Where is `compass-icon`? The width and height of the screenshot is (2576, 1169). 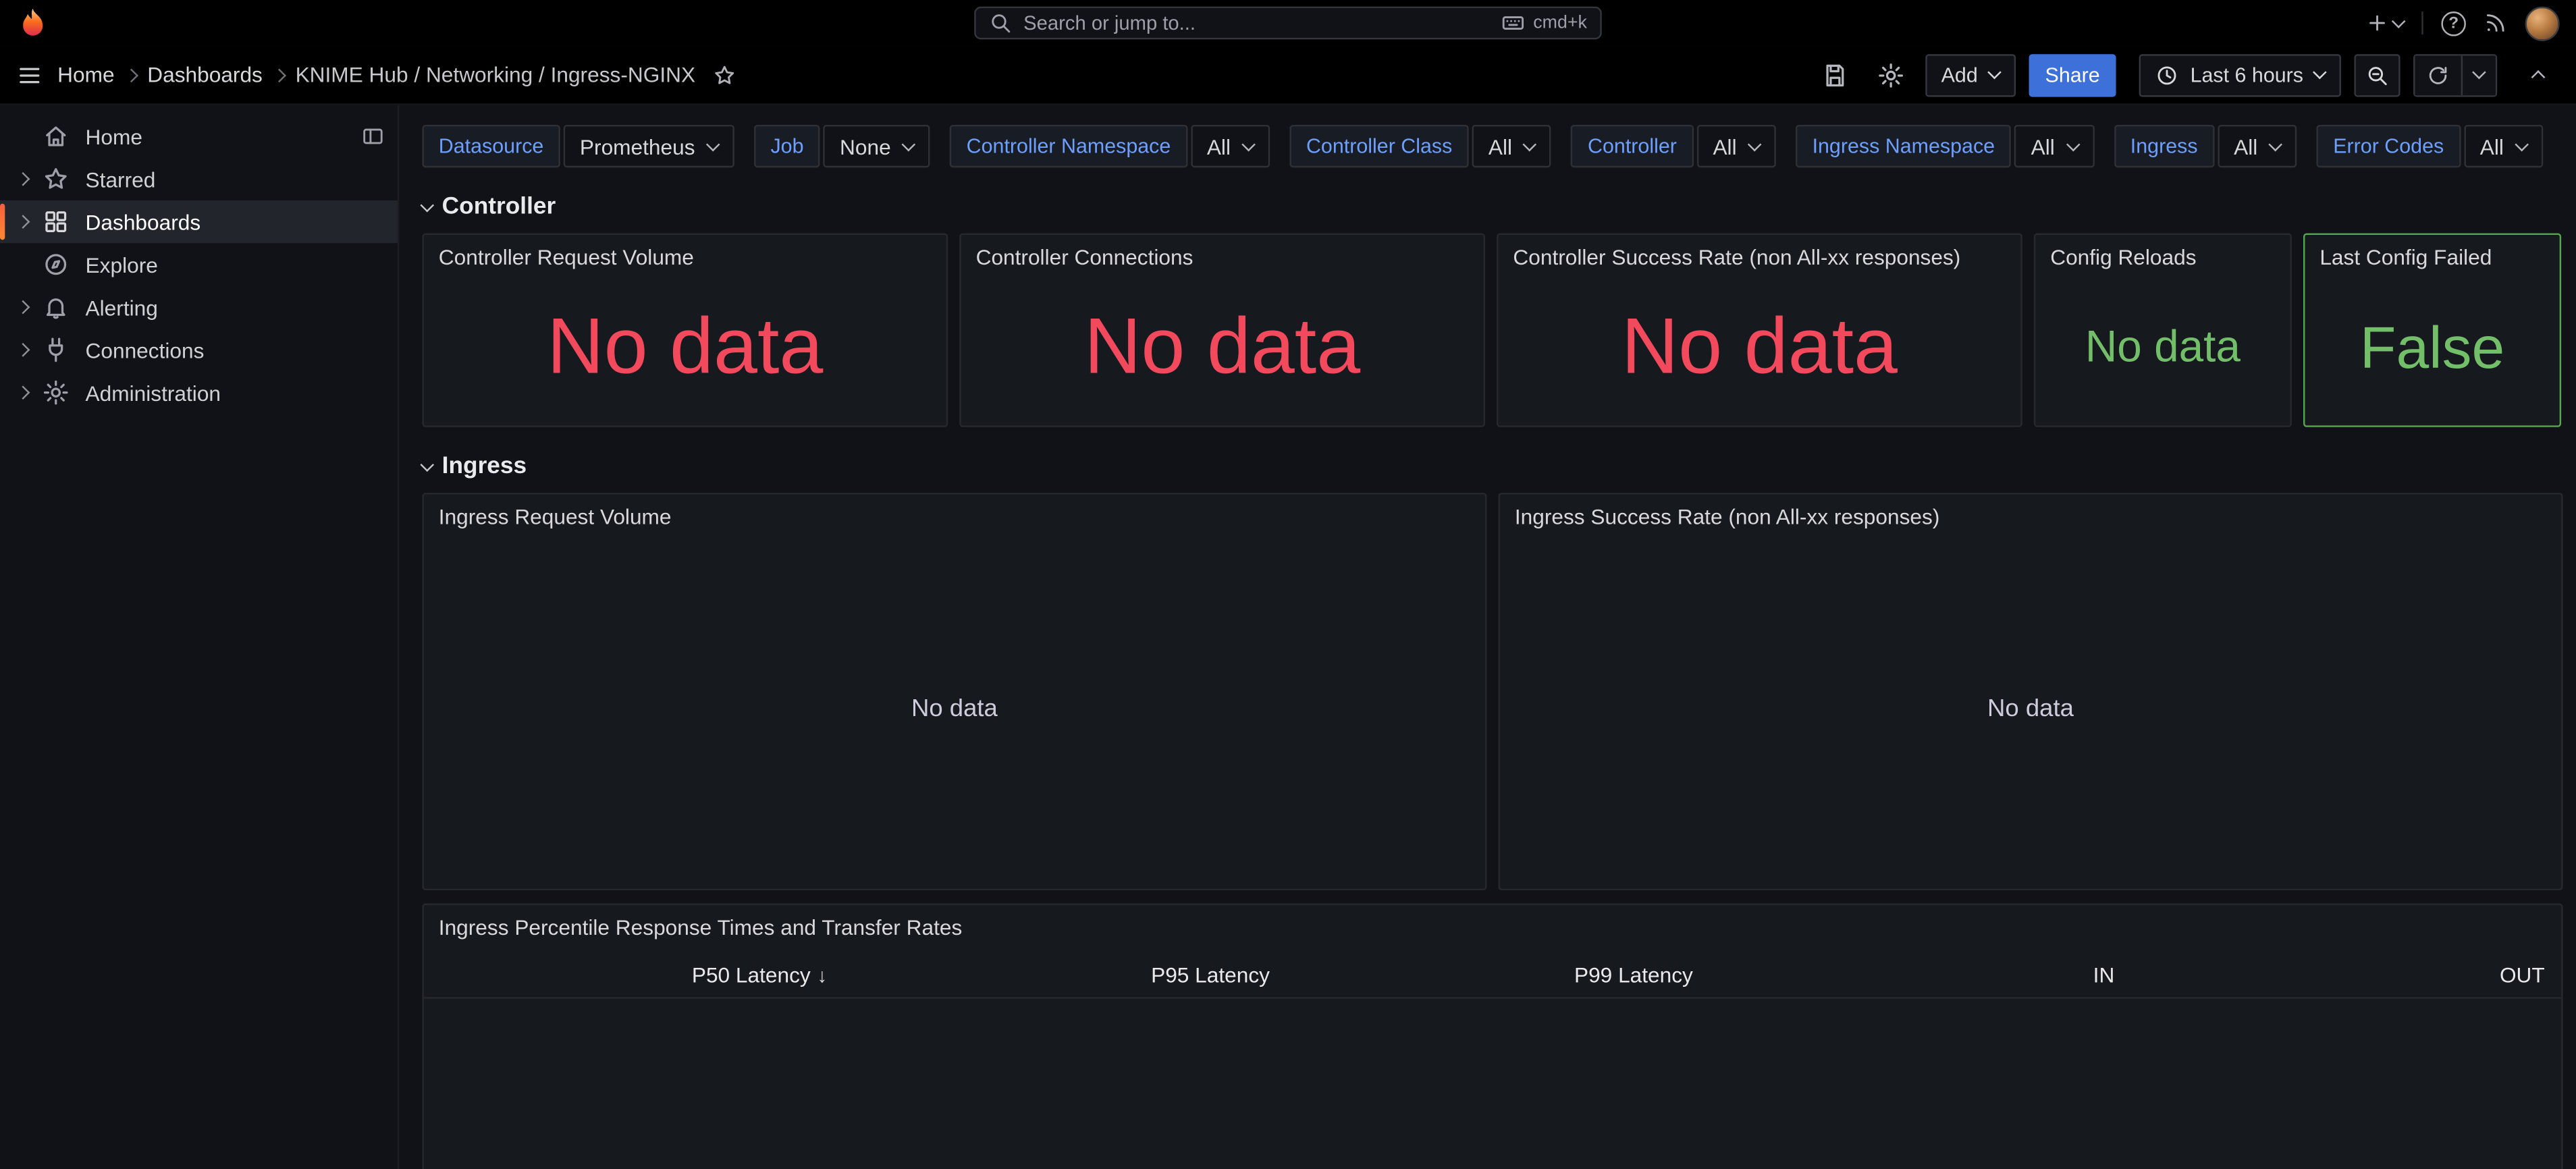 compass-icon is located at coordinates (56, 264).